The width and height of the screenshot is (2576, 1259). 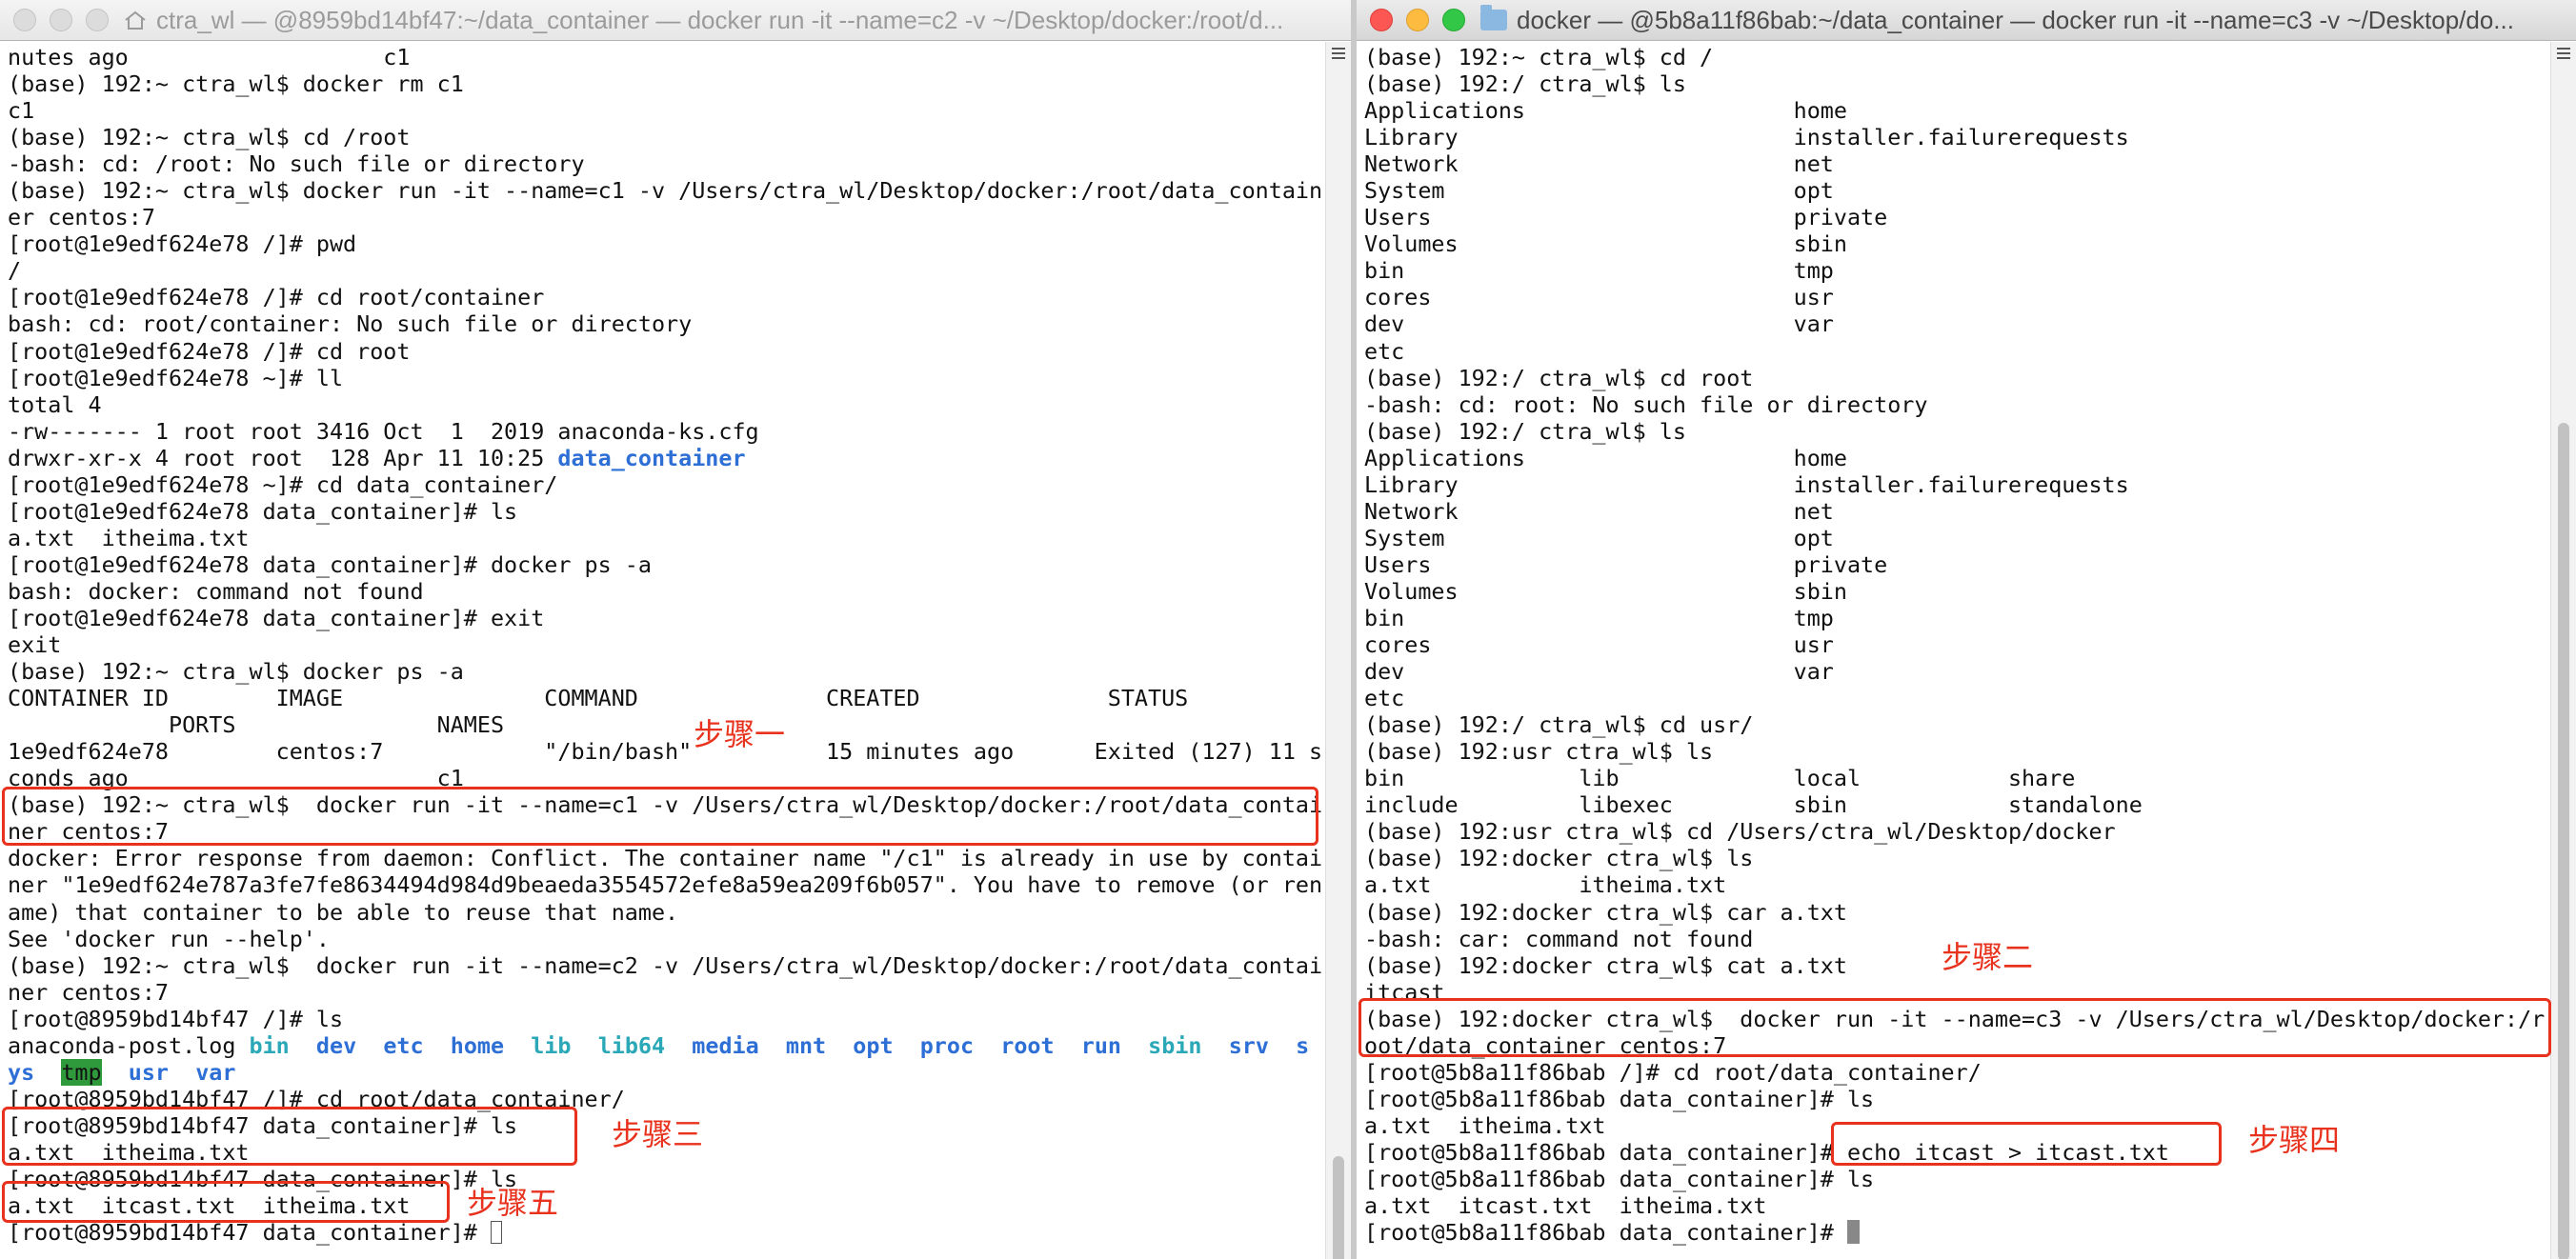 I want to click on terminal-line: include libexec sbin standalone, so click(x=1754, y=805).